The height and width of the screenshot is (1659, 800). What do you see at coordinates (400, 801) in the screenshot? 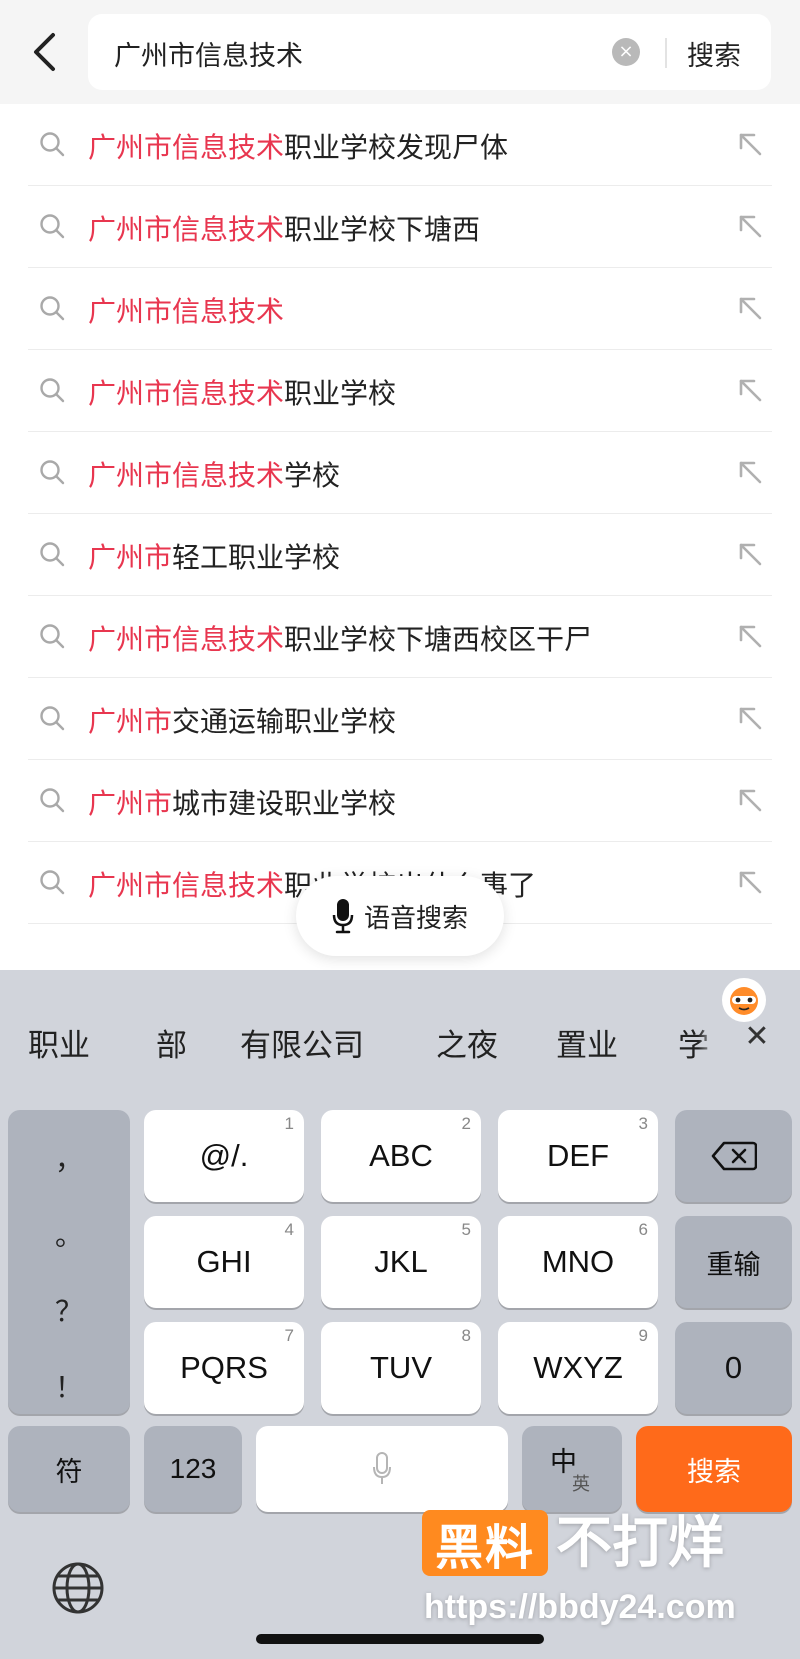
I see `suggestion-item: 广州市城市建设职业学校` at bounding box center [400, 801].